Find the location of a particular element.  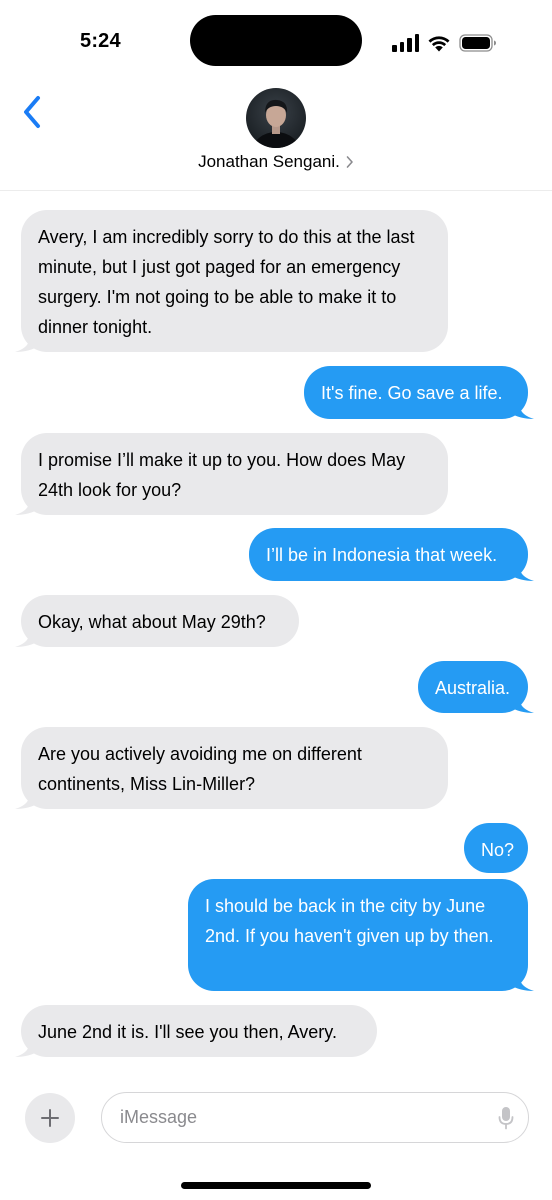

status-icons is located at coordinates (444, 43).